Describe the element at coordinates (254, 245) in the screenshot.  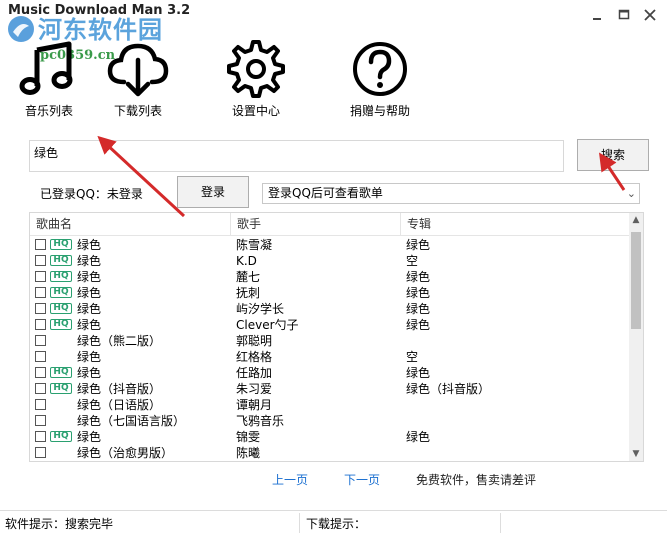
I see `artist-cell: 陈雪凝` at that location.